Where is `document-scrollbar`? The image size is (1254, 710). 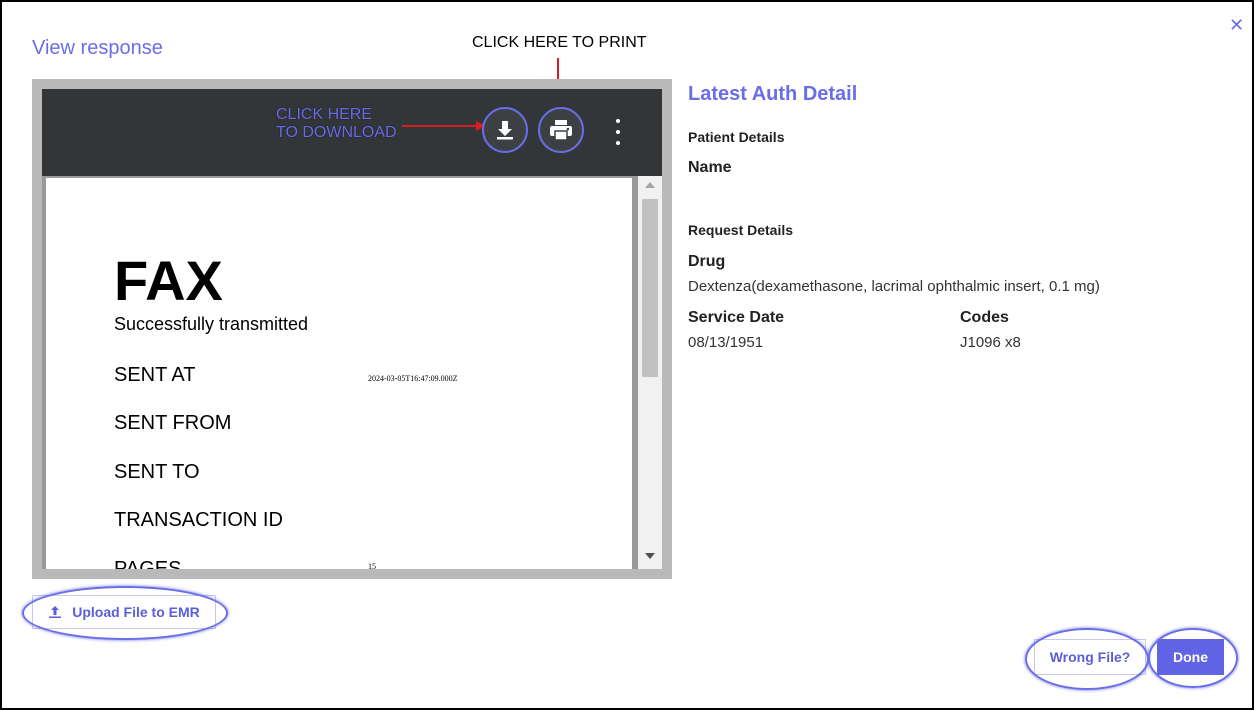
document-scrollbar is located at coordinates (650, 372).